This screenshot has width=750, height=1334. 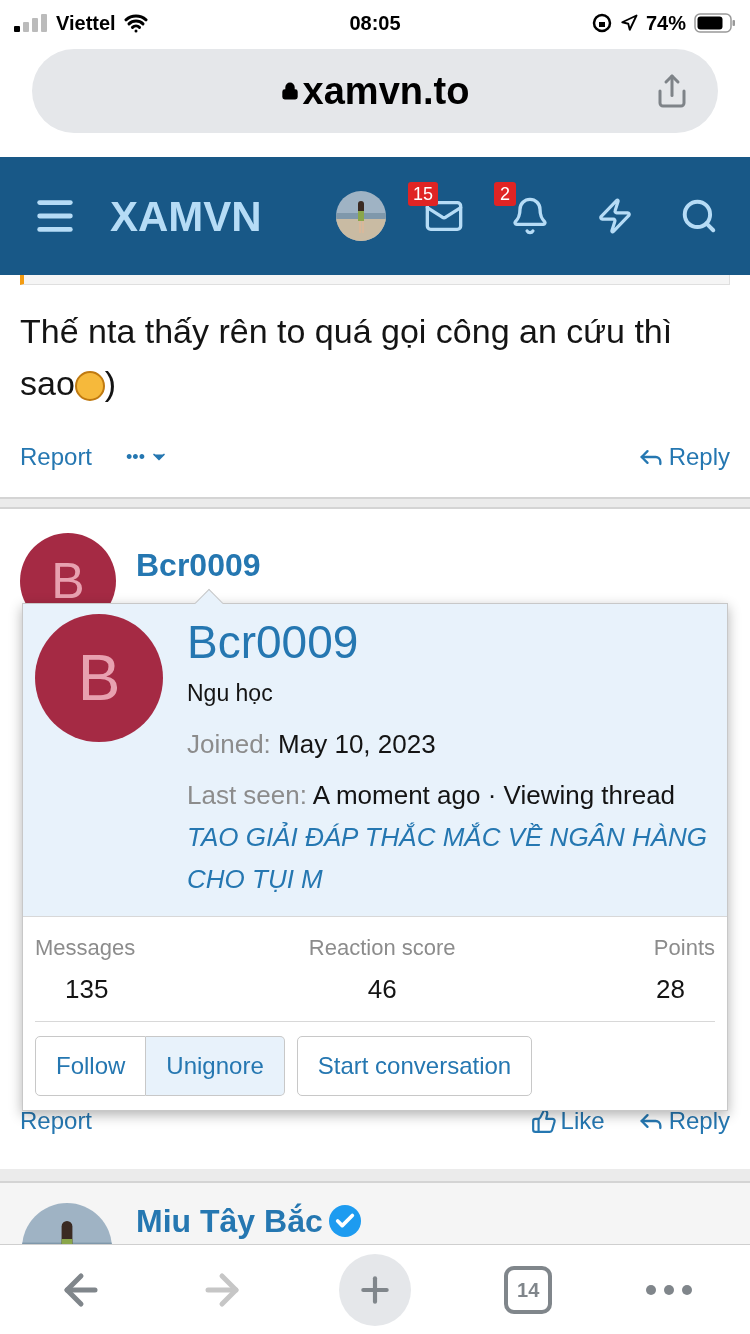 I want to click on url-text: xamvn.to, so click(x=386, y=91).